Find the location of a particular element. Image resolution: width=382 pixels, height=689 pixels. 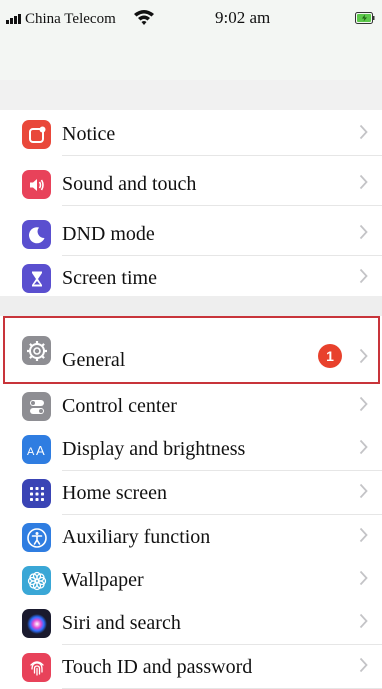

settings-row-dnd-mode: DND mode is located at coordinates (191, 234).